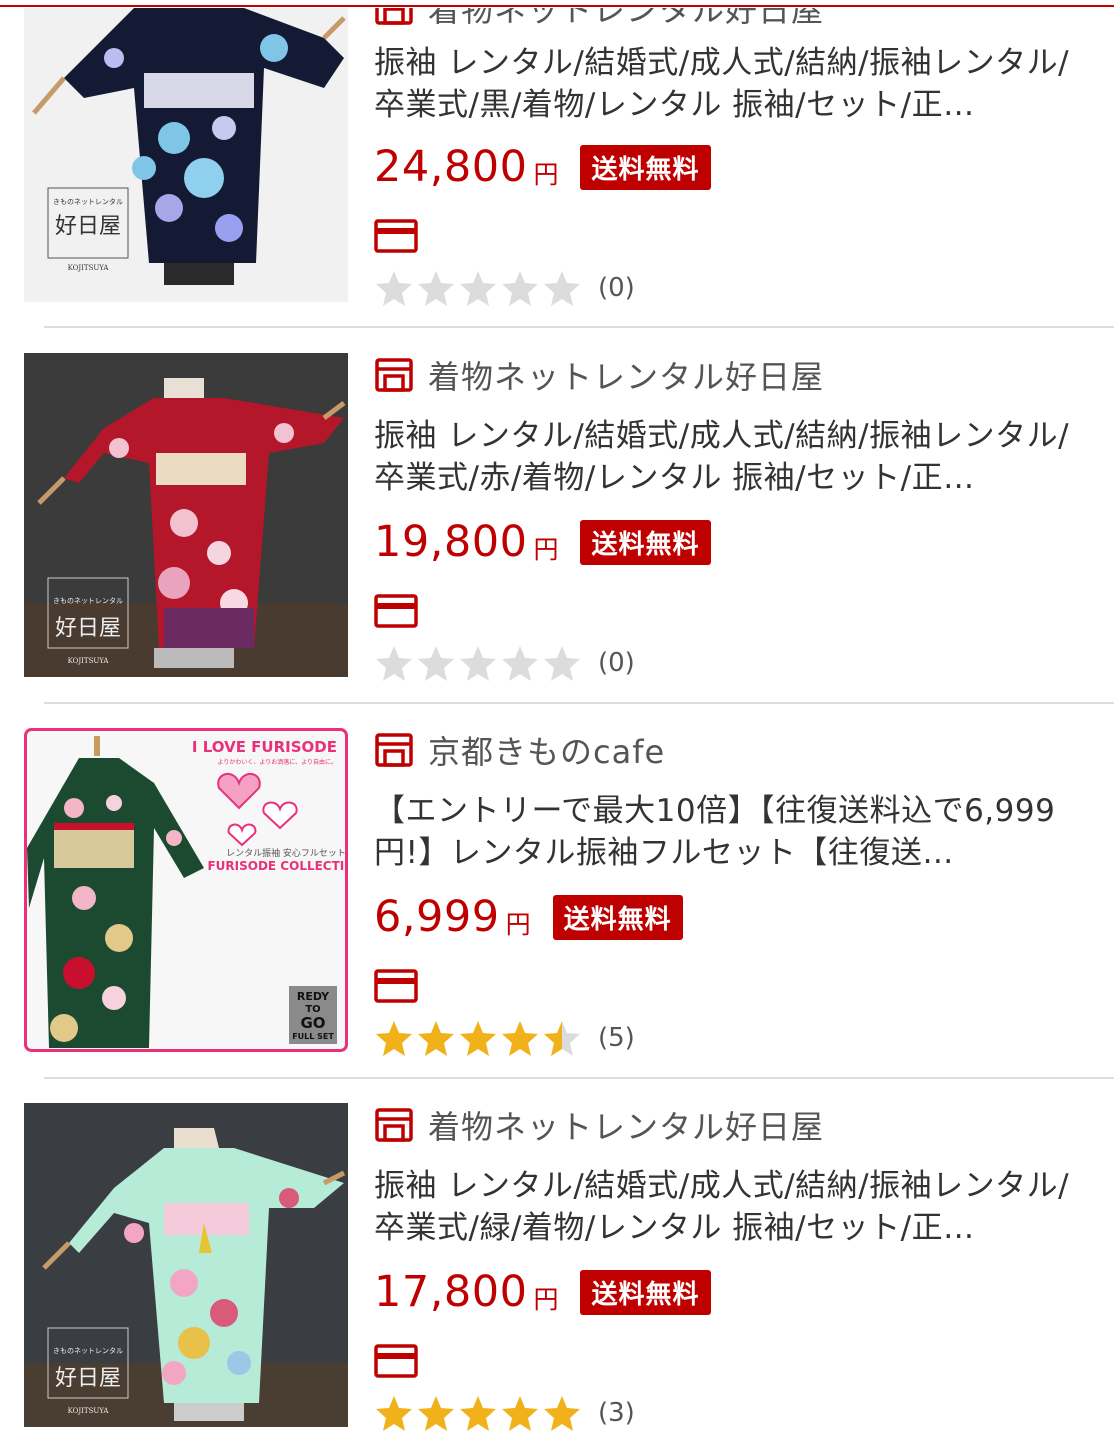 The height and width of the screenshot is (1451, 1114). Describe the element at coordinates (451, 1292) in the screenshot. I see `price: 17,800` at that location.